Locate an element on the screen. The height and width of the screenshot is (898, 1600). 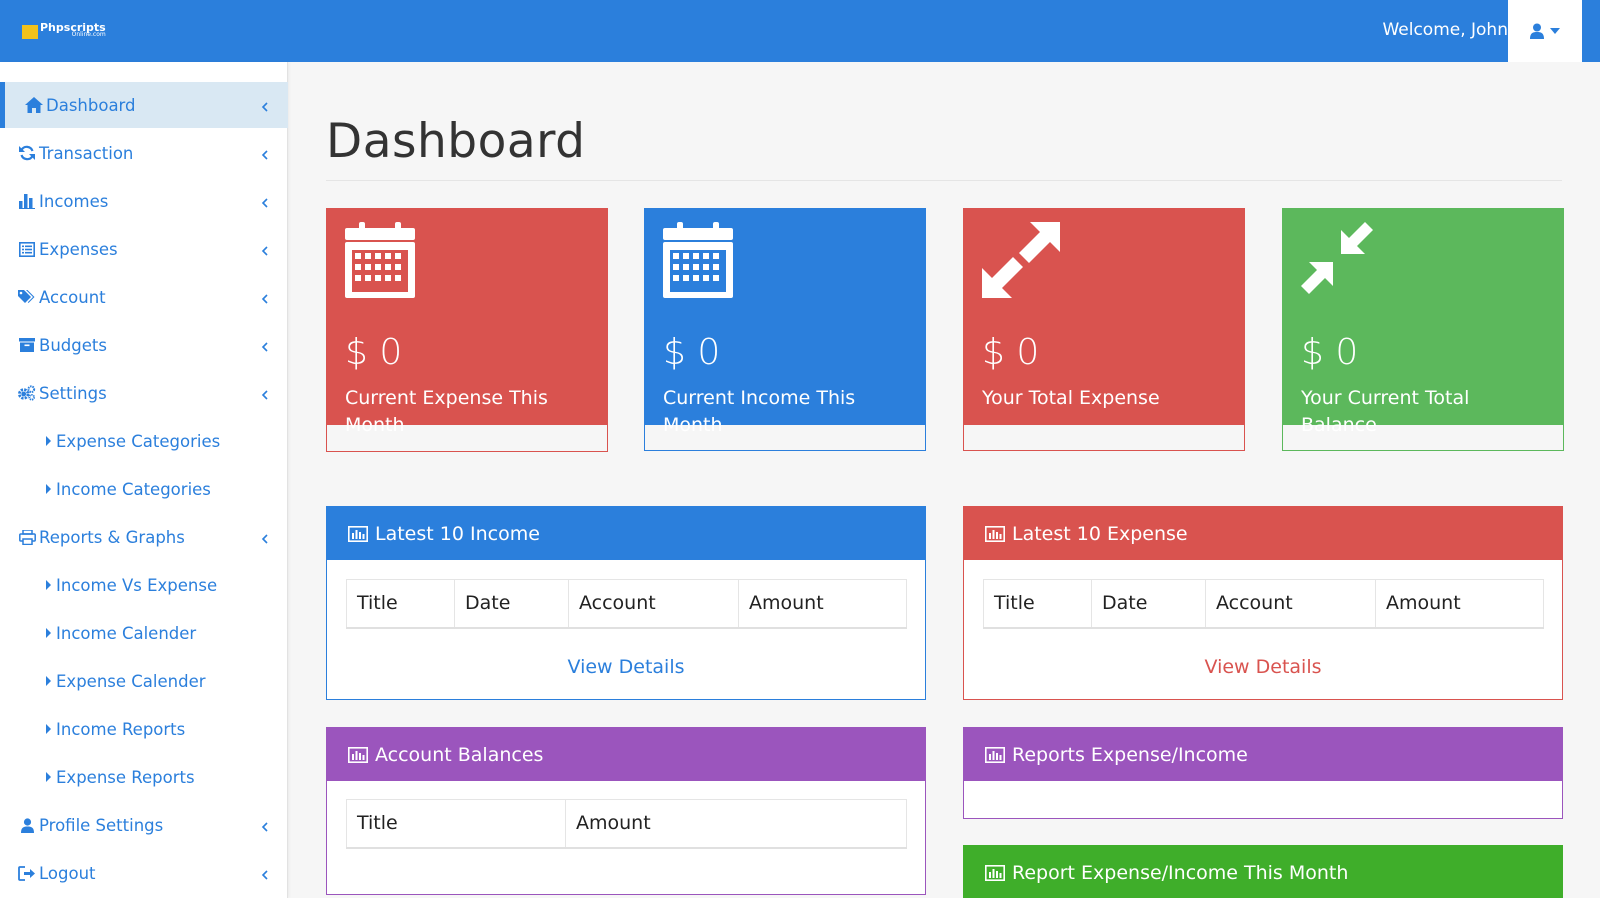
sidebar-item-label: Dashboard is located at coordinates (91, 105).